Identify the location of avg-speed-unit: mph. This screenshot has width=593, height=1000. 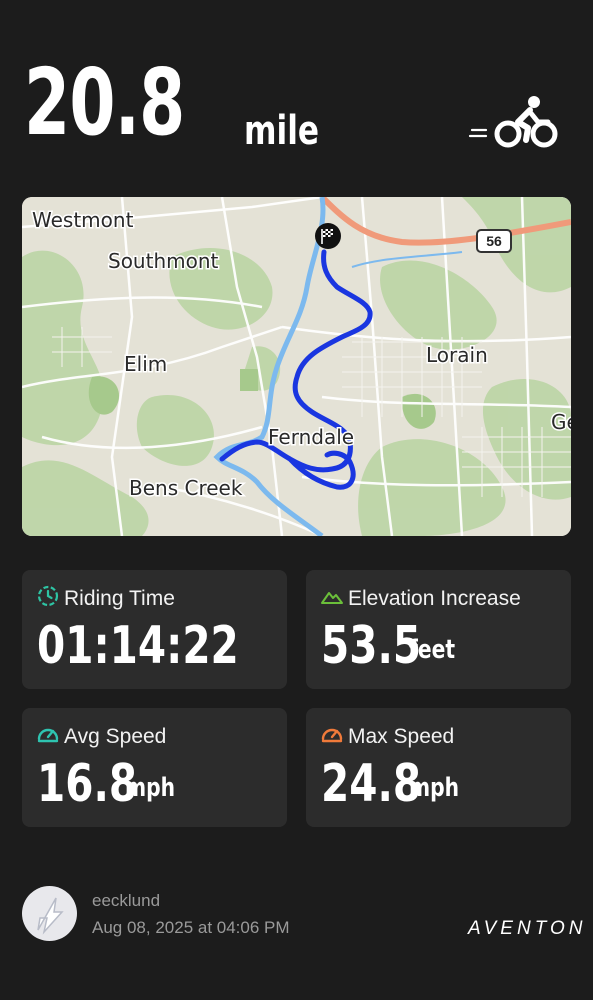
(150, 788).